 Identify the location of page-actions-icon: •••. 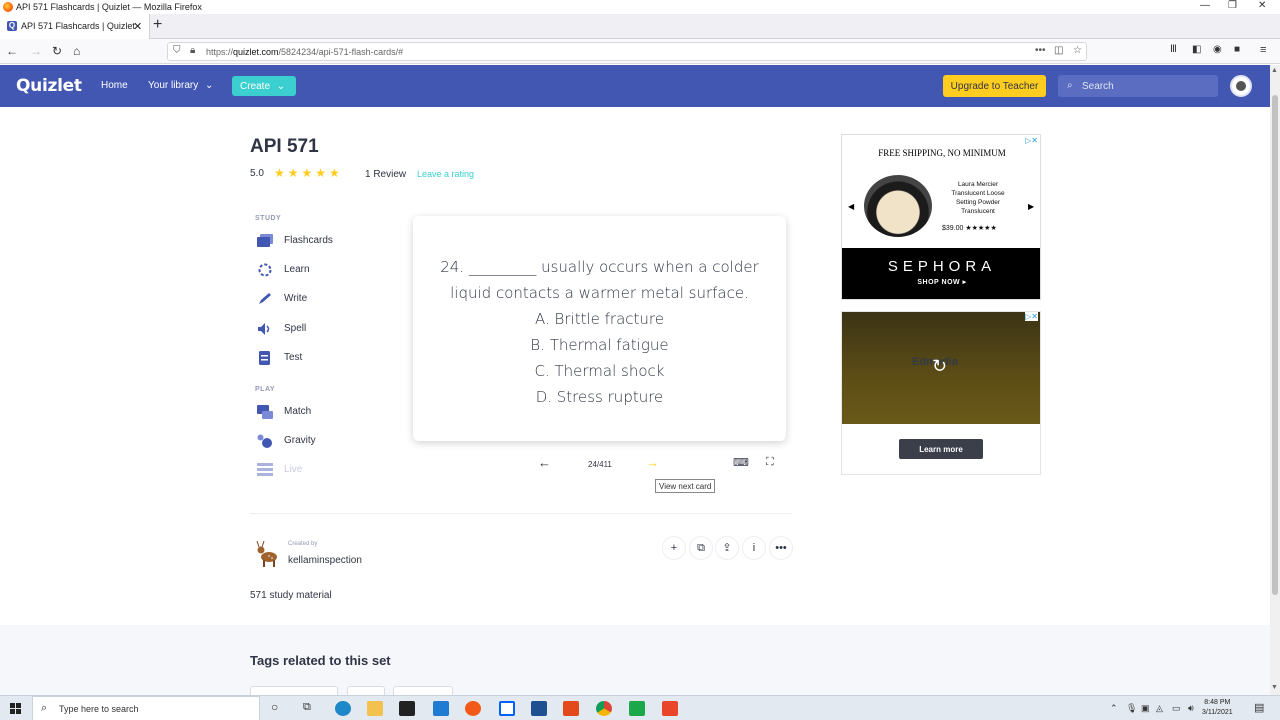
(1040, 50).